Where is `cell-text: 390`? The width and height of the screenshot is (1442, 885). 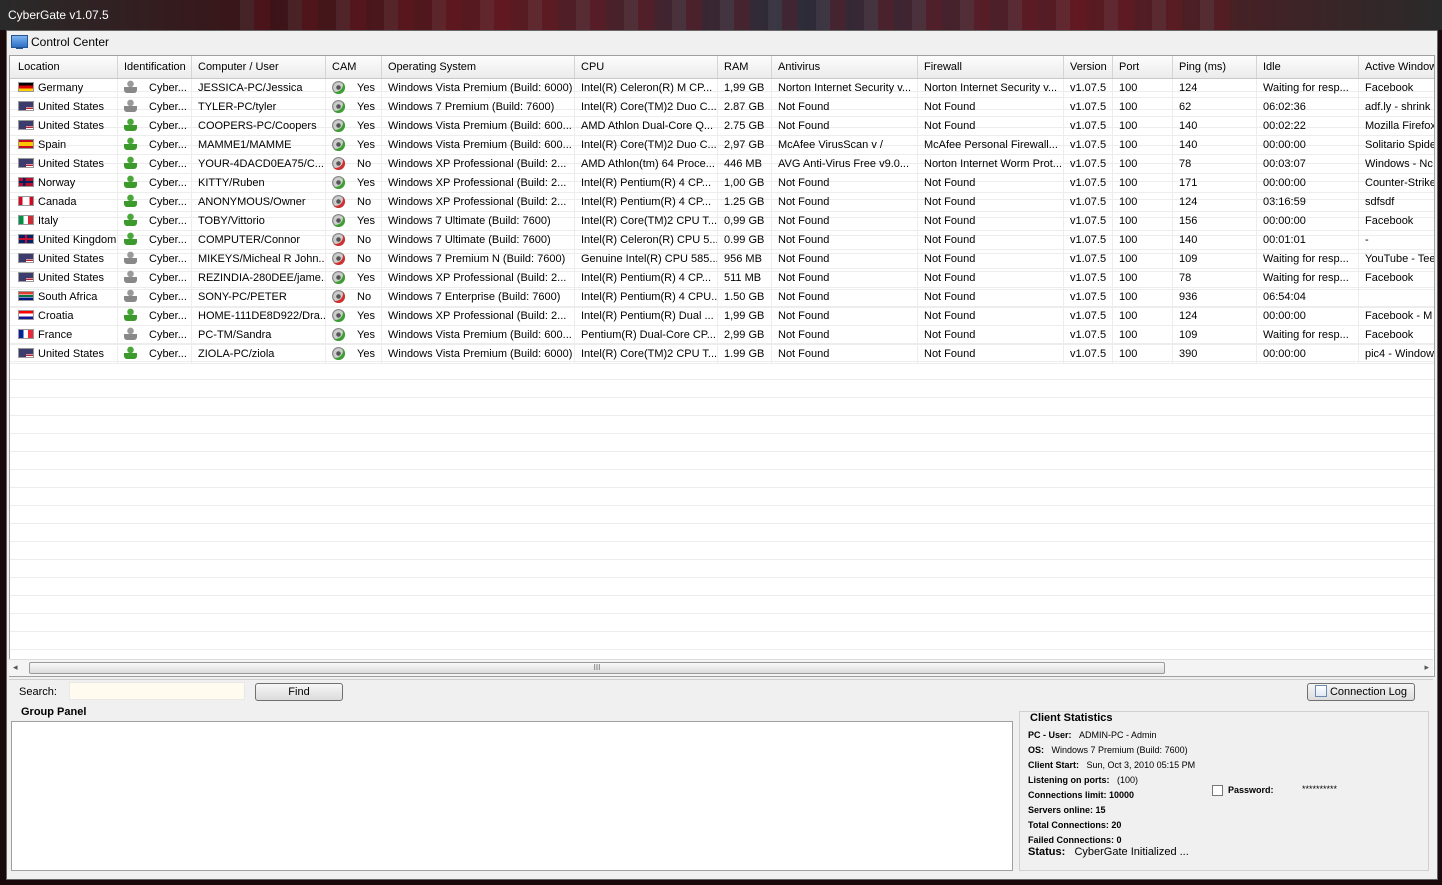
cell-text: 390 is located at coordinates (1188, 354).